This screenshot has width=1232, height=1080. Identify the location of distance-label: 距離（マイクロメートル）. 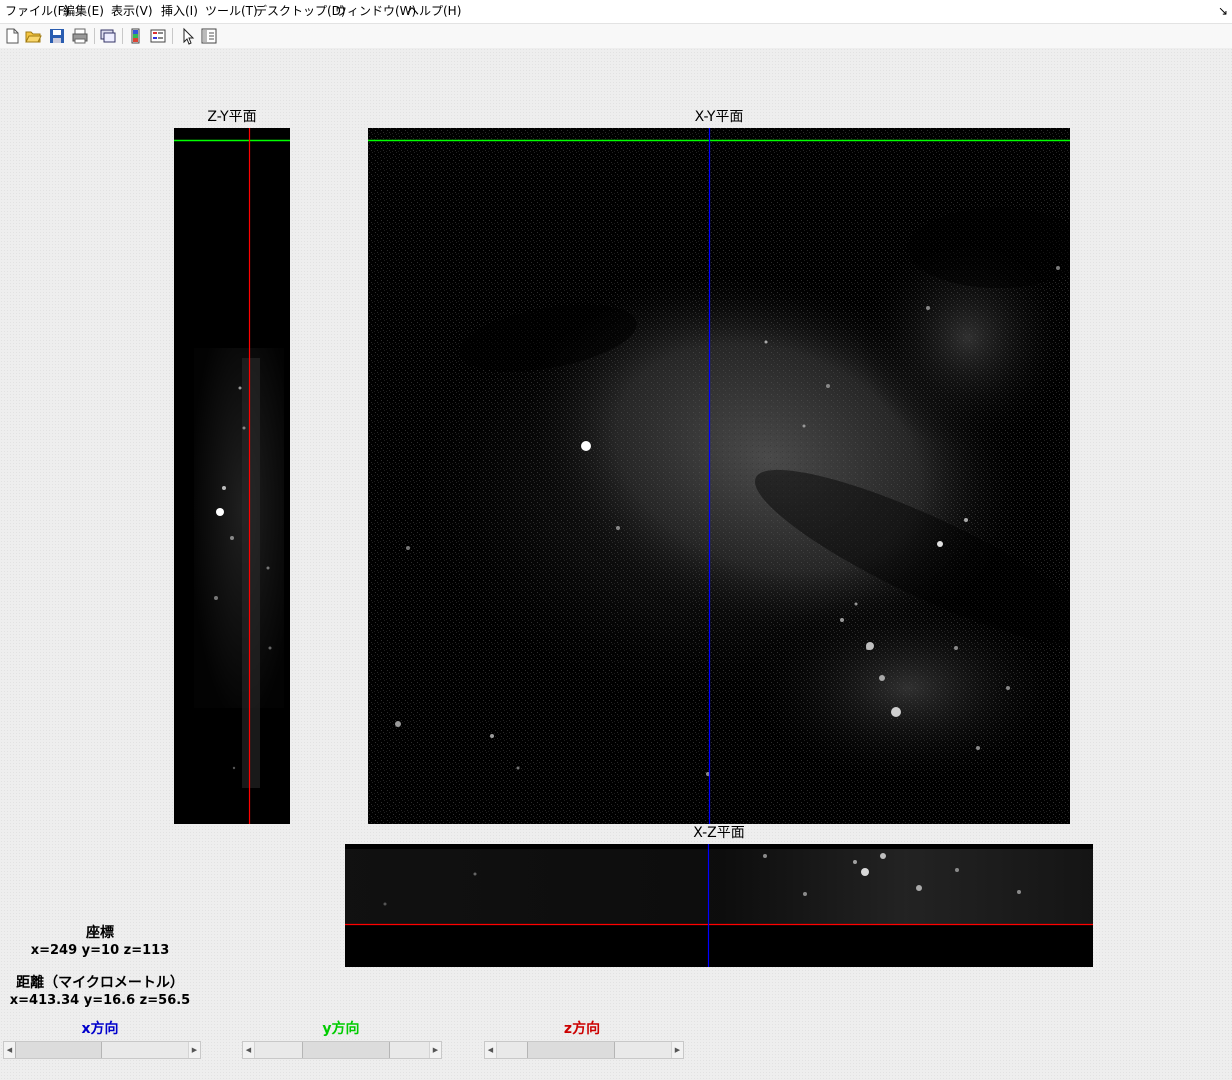
(100, 983).